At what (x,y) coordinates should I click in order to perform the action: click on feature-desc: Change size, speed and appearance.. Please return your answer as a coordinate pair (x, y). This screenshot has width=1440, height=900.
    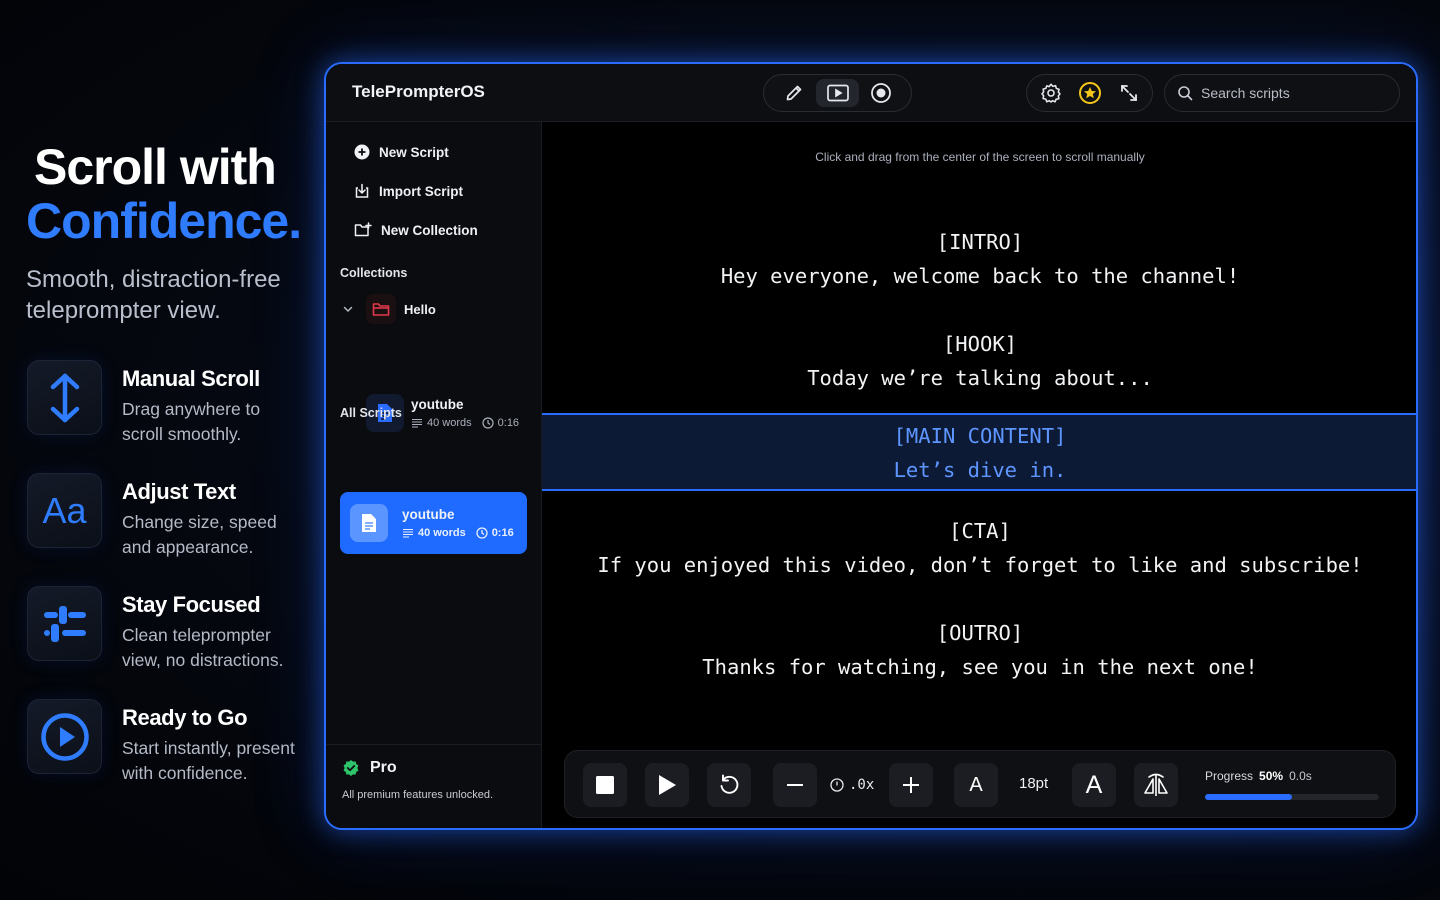
    Looking at the image, I should click on (199, 534).